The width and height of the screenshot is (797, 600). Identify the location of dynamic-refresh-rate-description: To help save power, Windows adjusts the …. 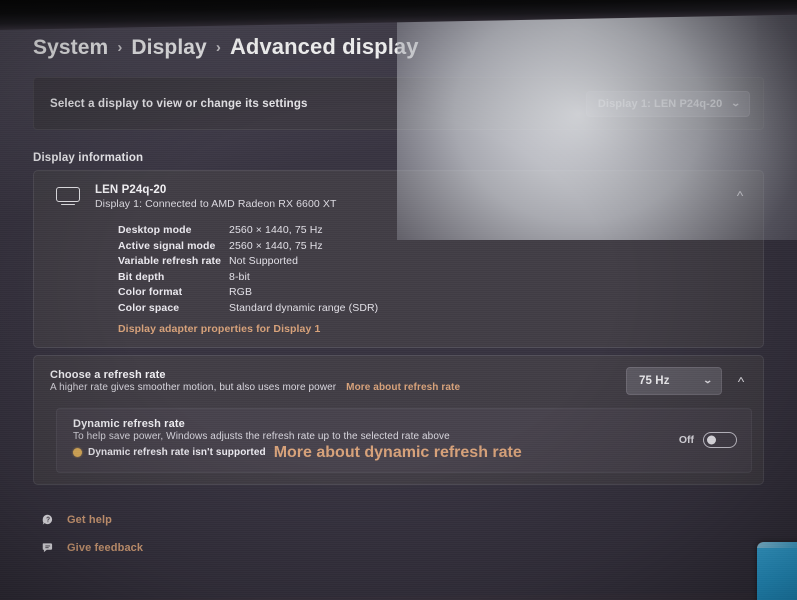
(261, 436).